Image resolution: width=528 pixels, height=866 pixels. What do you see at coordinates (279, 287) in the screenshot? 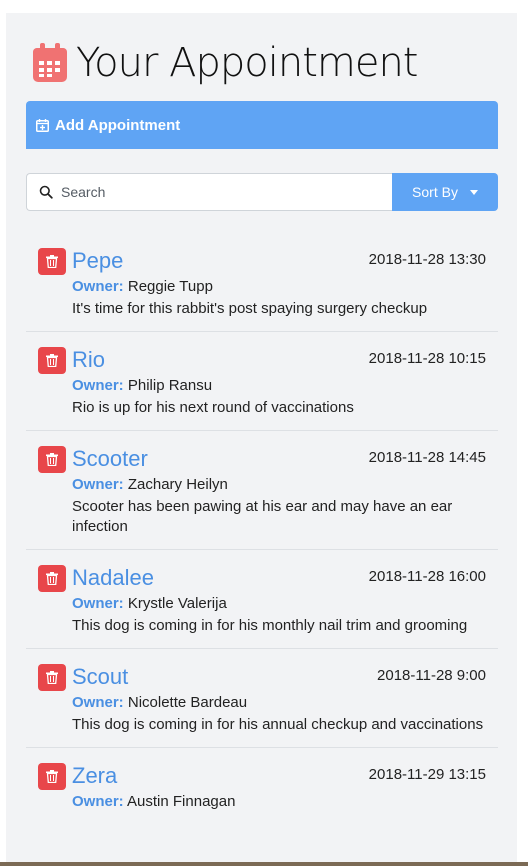
I see `owner-line: Owner: Reggie Tupp` at bounding box center [279, 287].